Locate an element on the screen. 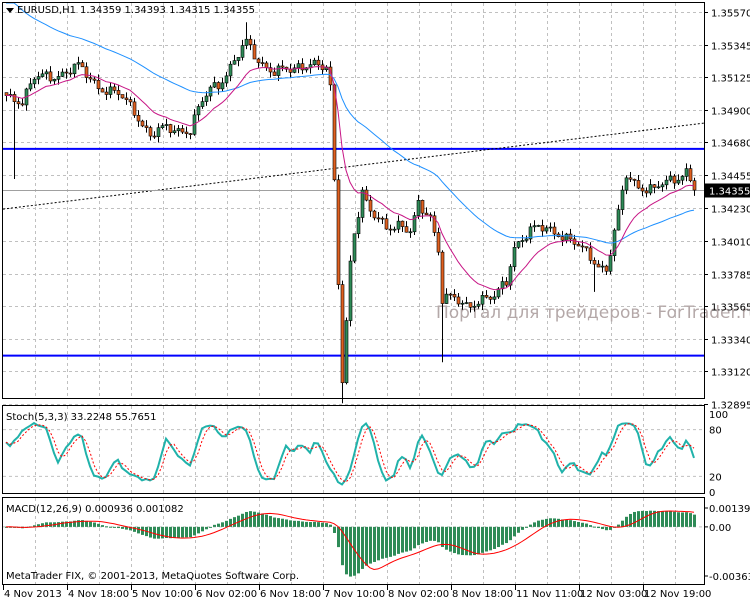 The height and width of the screenshot is (600, 750). macd-title: MACD(12,26,9) 0.000936 0.001082 is located at coordinates (95, 509).